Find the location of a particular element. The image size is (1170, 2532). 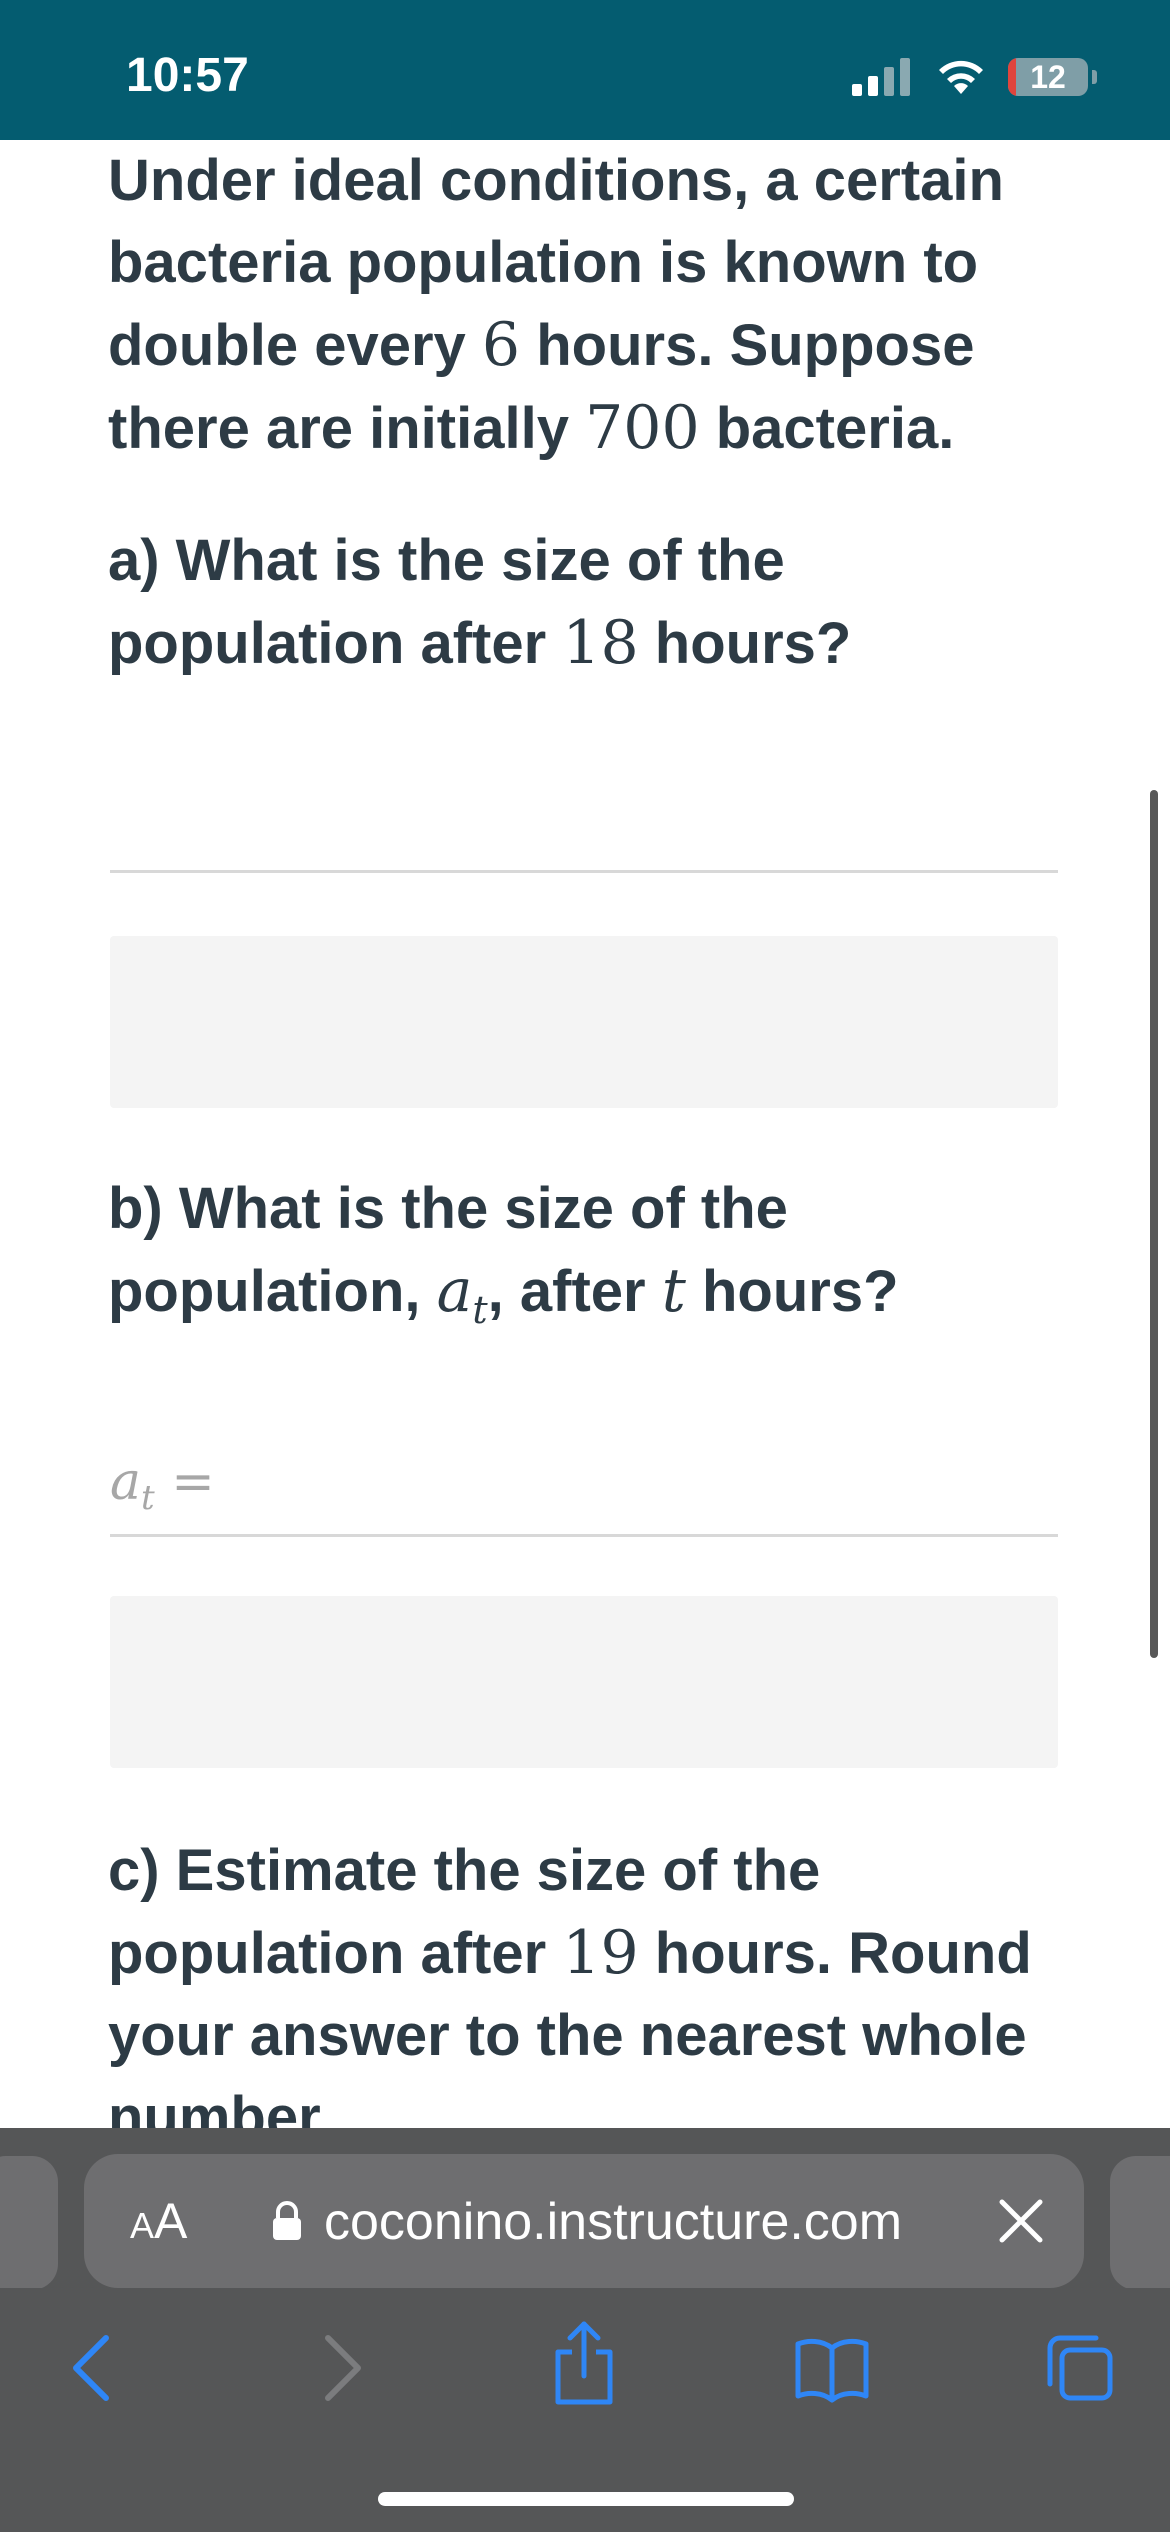

intro-math-initial: 700 is located at coordinates (642, 428).